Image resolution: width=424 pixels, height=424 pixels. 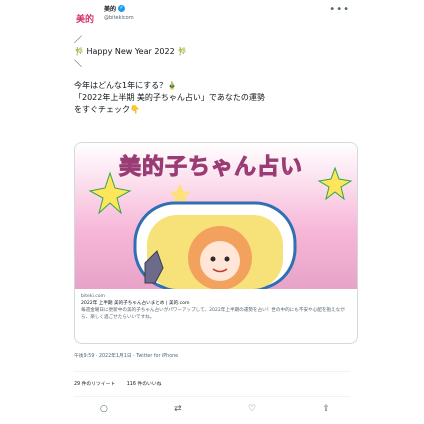 What do you see at coordinates (122, 8) in the screenshot?
I see `verified-icon: ✓` at bounding box center [122, 8].